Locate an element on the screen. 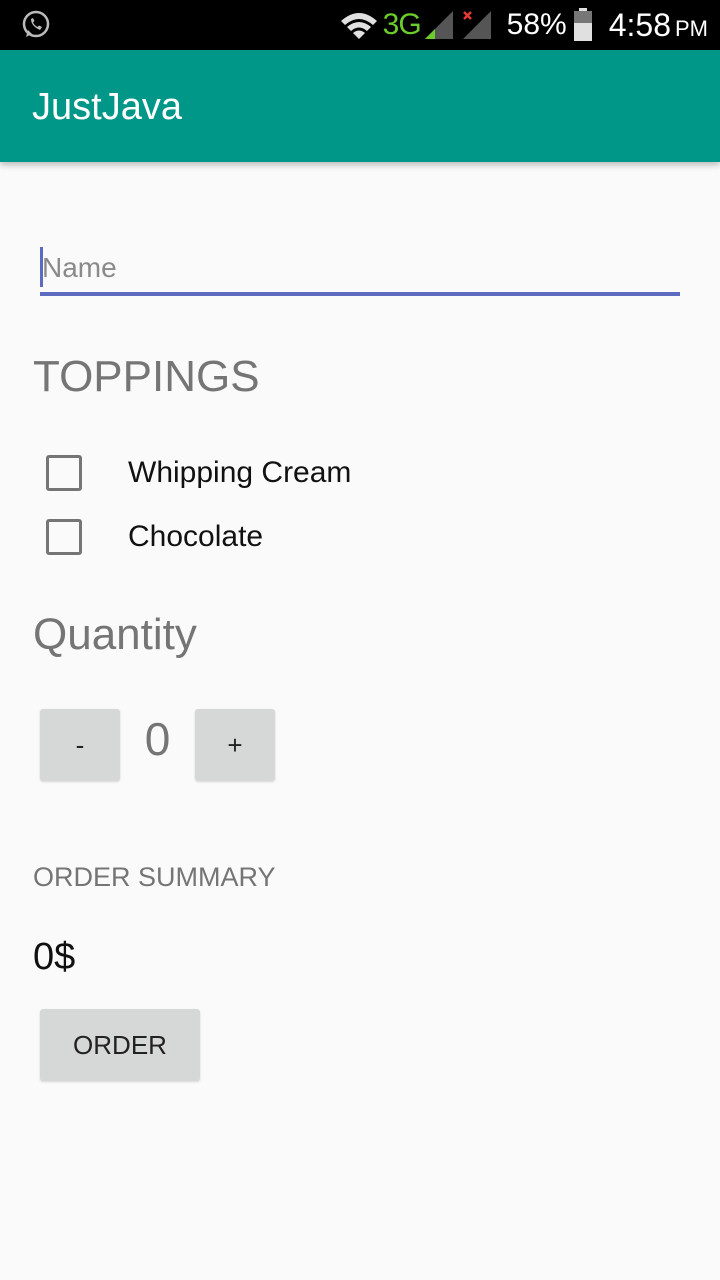  battery-percent: 58% is located at coordinates (536, 24).